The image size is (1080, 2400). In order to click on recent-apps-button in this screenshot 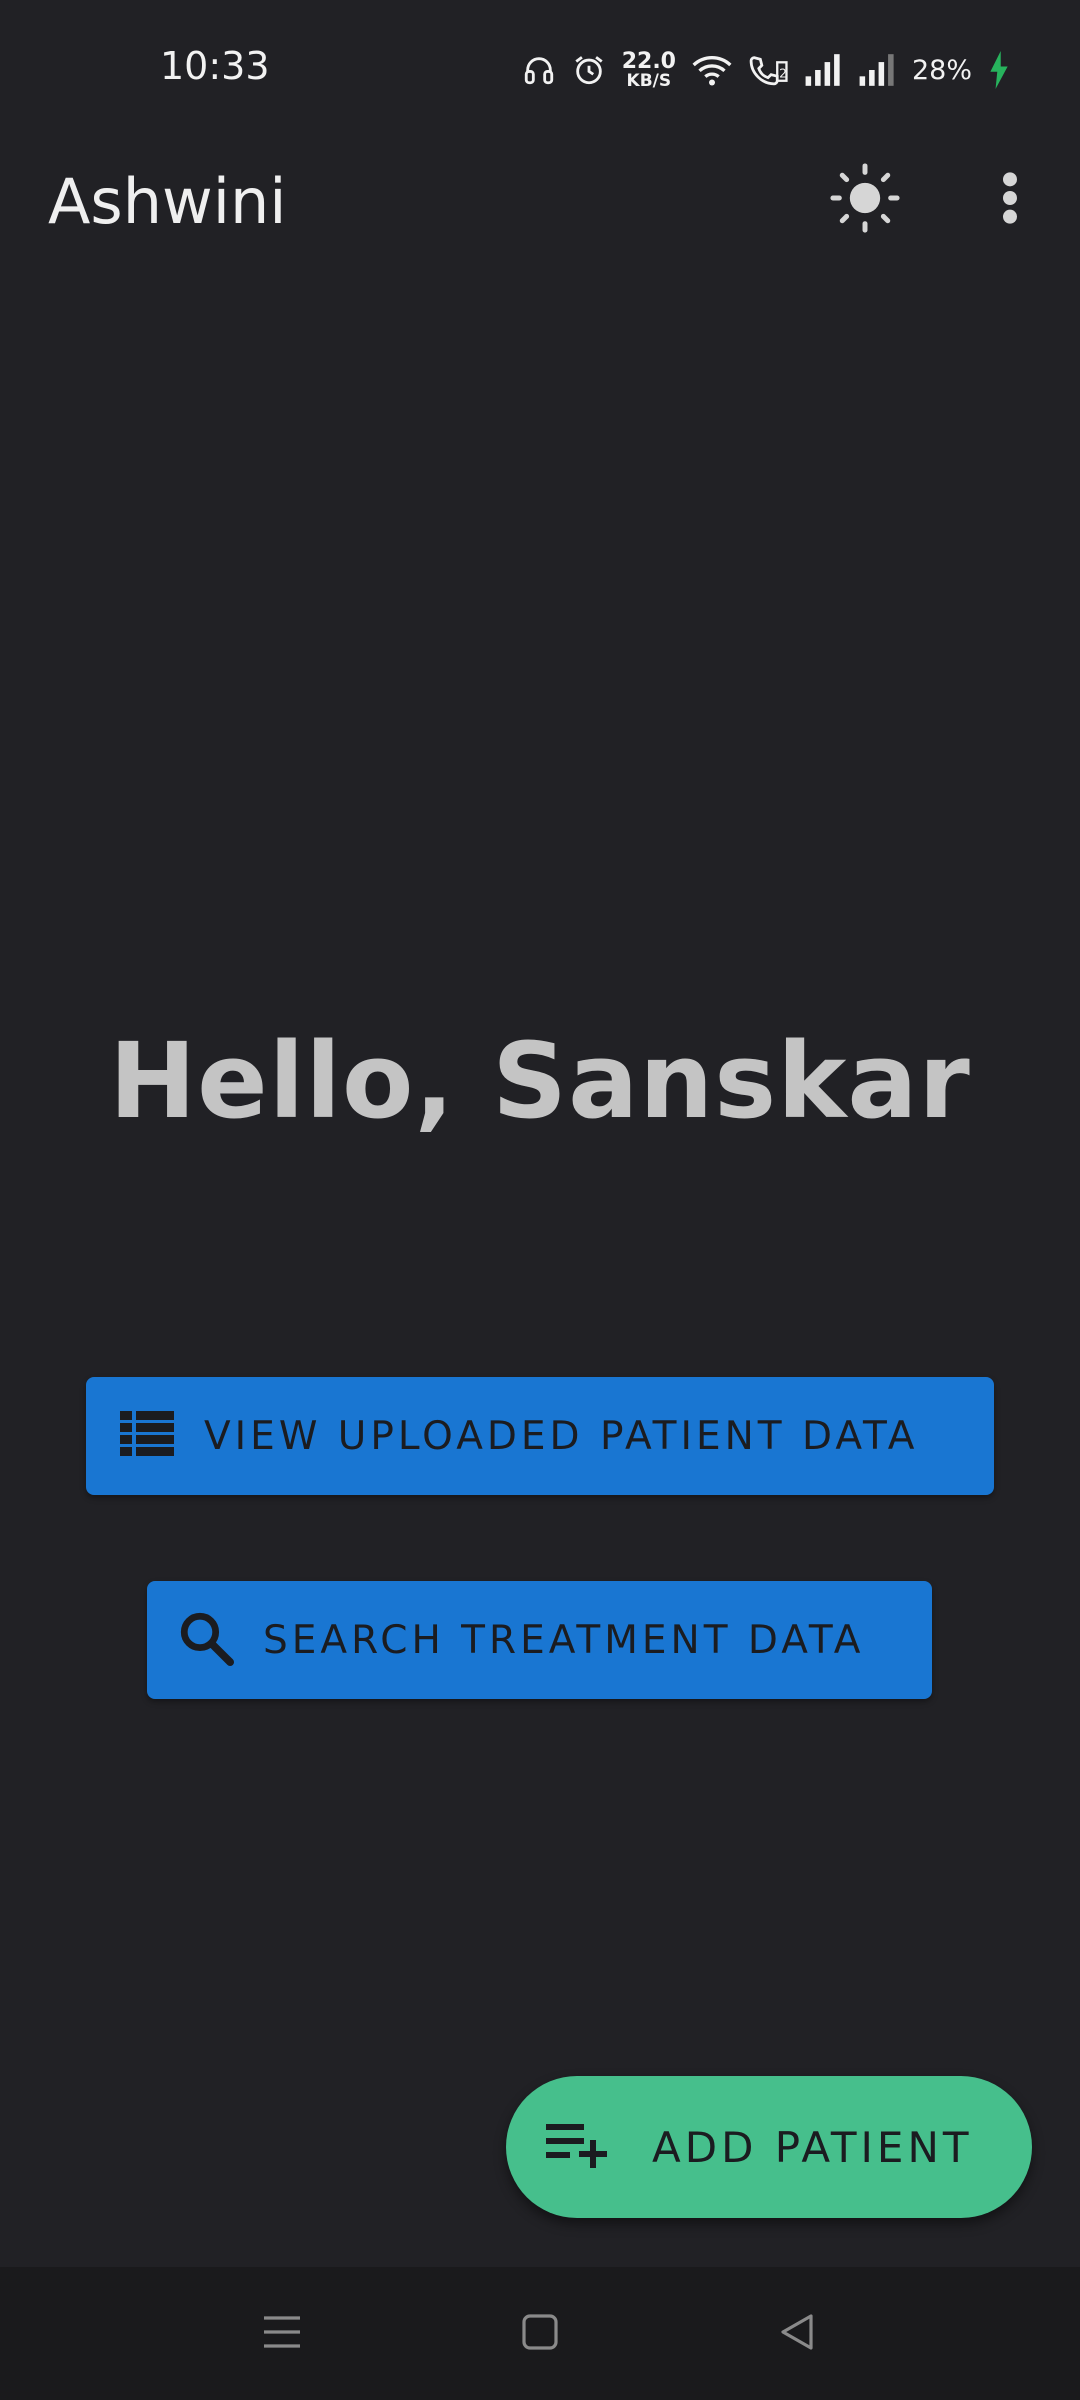, I will do `click(282, 2334)`.